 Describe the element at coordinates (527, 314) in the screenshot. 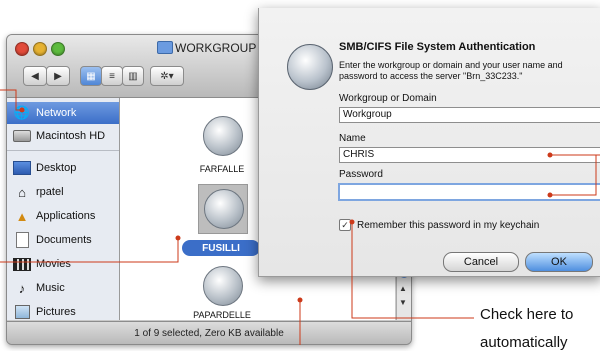

I see `callout-text-line-1: Check here to` at that location.